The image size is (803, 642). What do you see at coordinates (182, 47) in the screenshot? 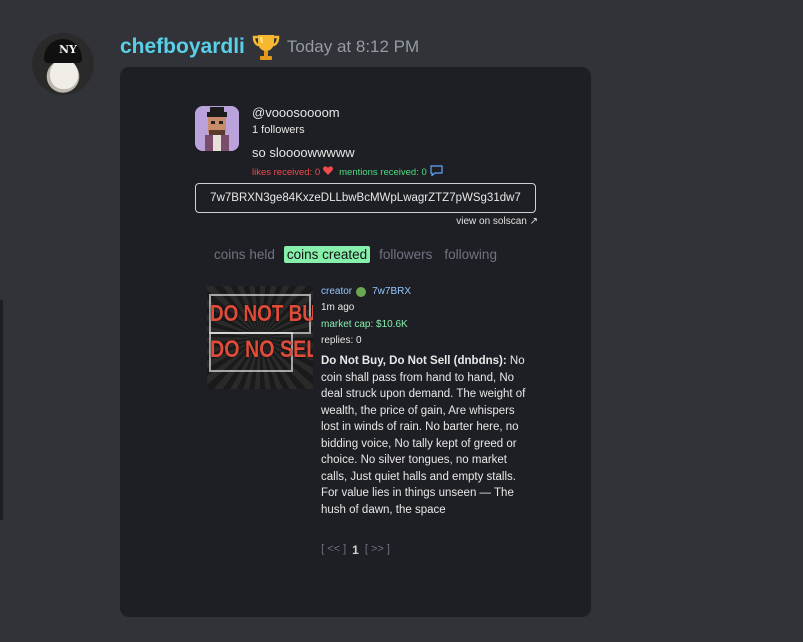
I see `username: chefboyardli` at bounding box center [182, 47].